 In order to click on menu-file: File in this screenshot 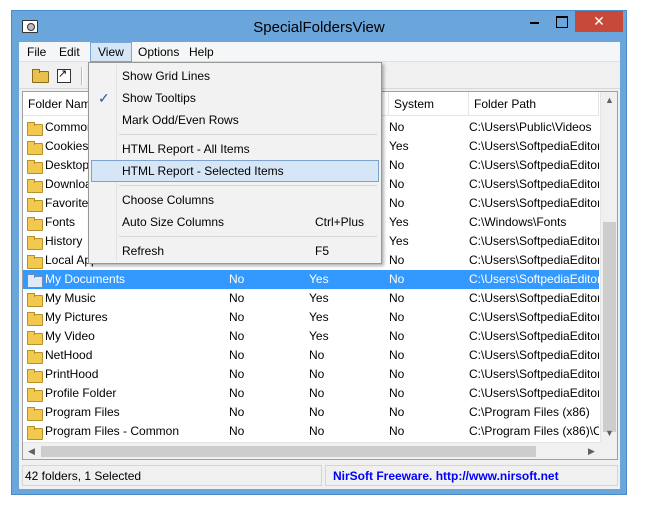, I will do `click(36, 52)`.